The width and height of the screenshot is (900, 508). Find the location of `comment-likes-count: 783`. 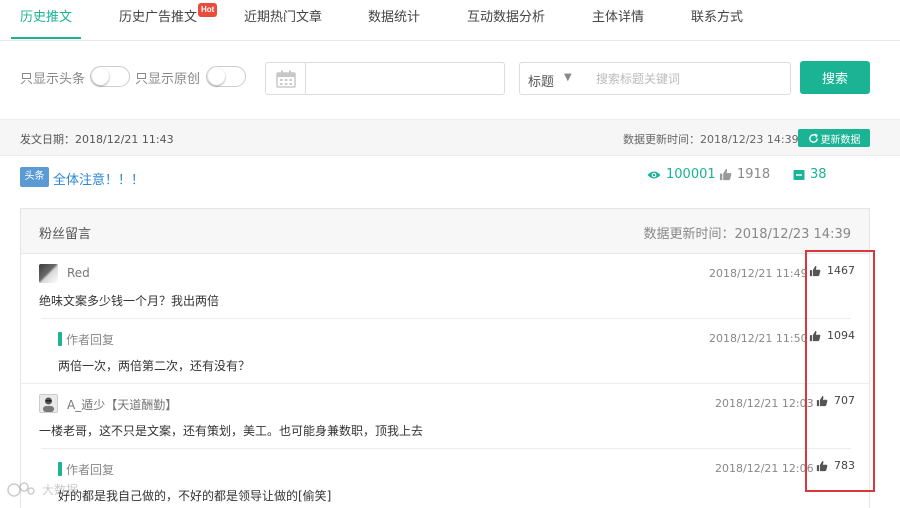

comment-likes-count: 783 is located at coordinates (844, 465).